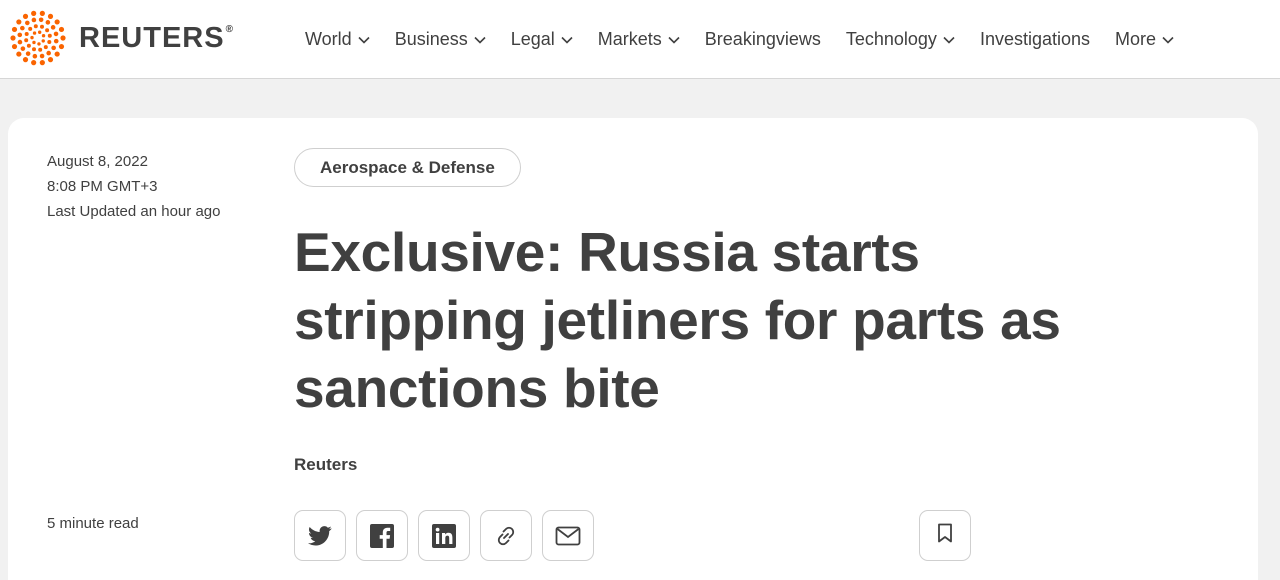  What do you see at coordinates (38, 38) in the screenshot?
I see `reuters-logo-icon` at bounding box center [38, 38].